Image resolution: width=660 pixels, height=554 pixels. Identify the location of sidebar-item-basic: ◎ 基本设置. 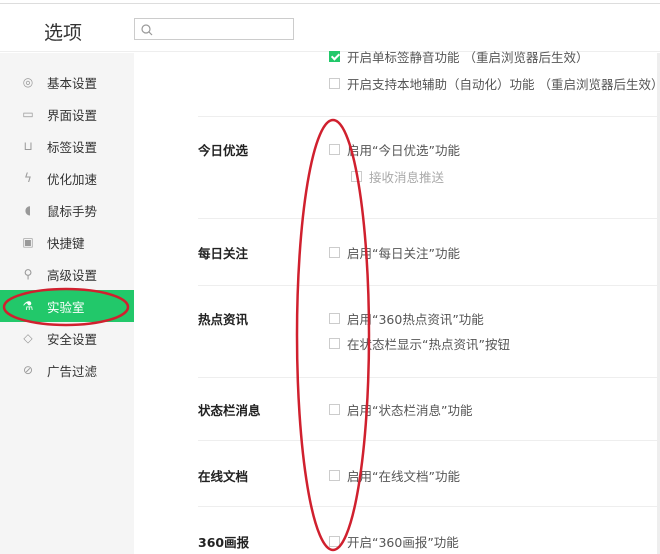
(67, 82).